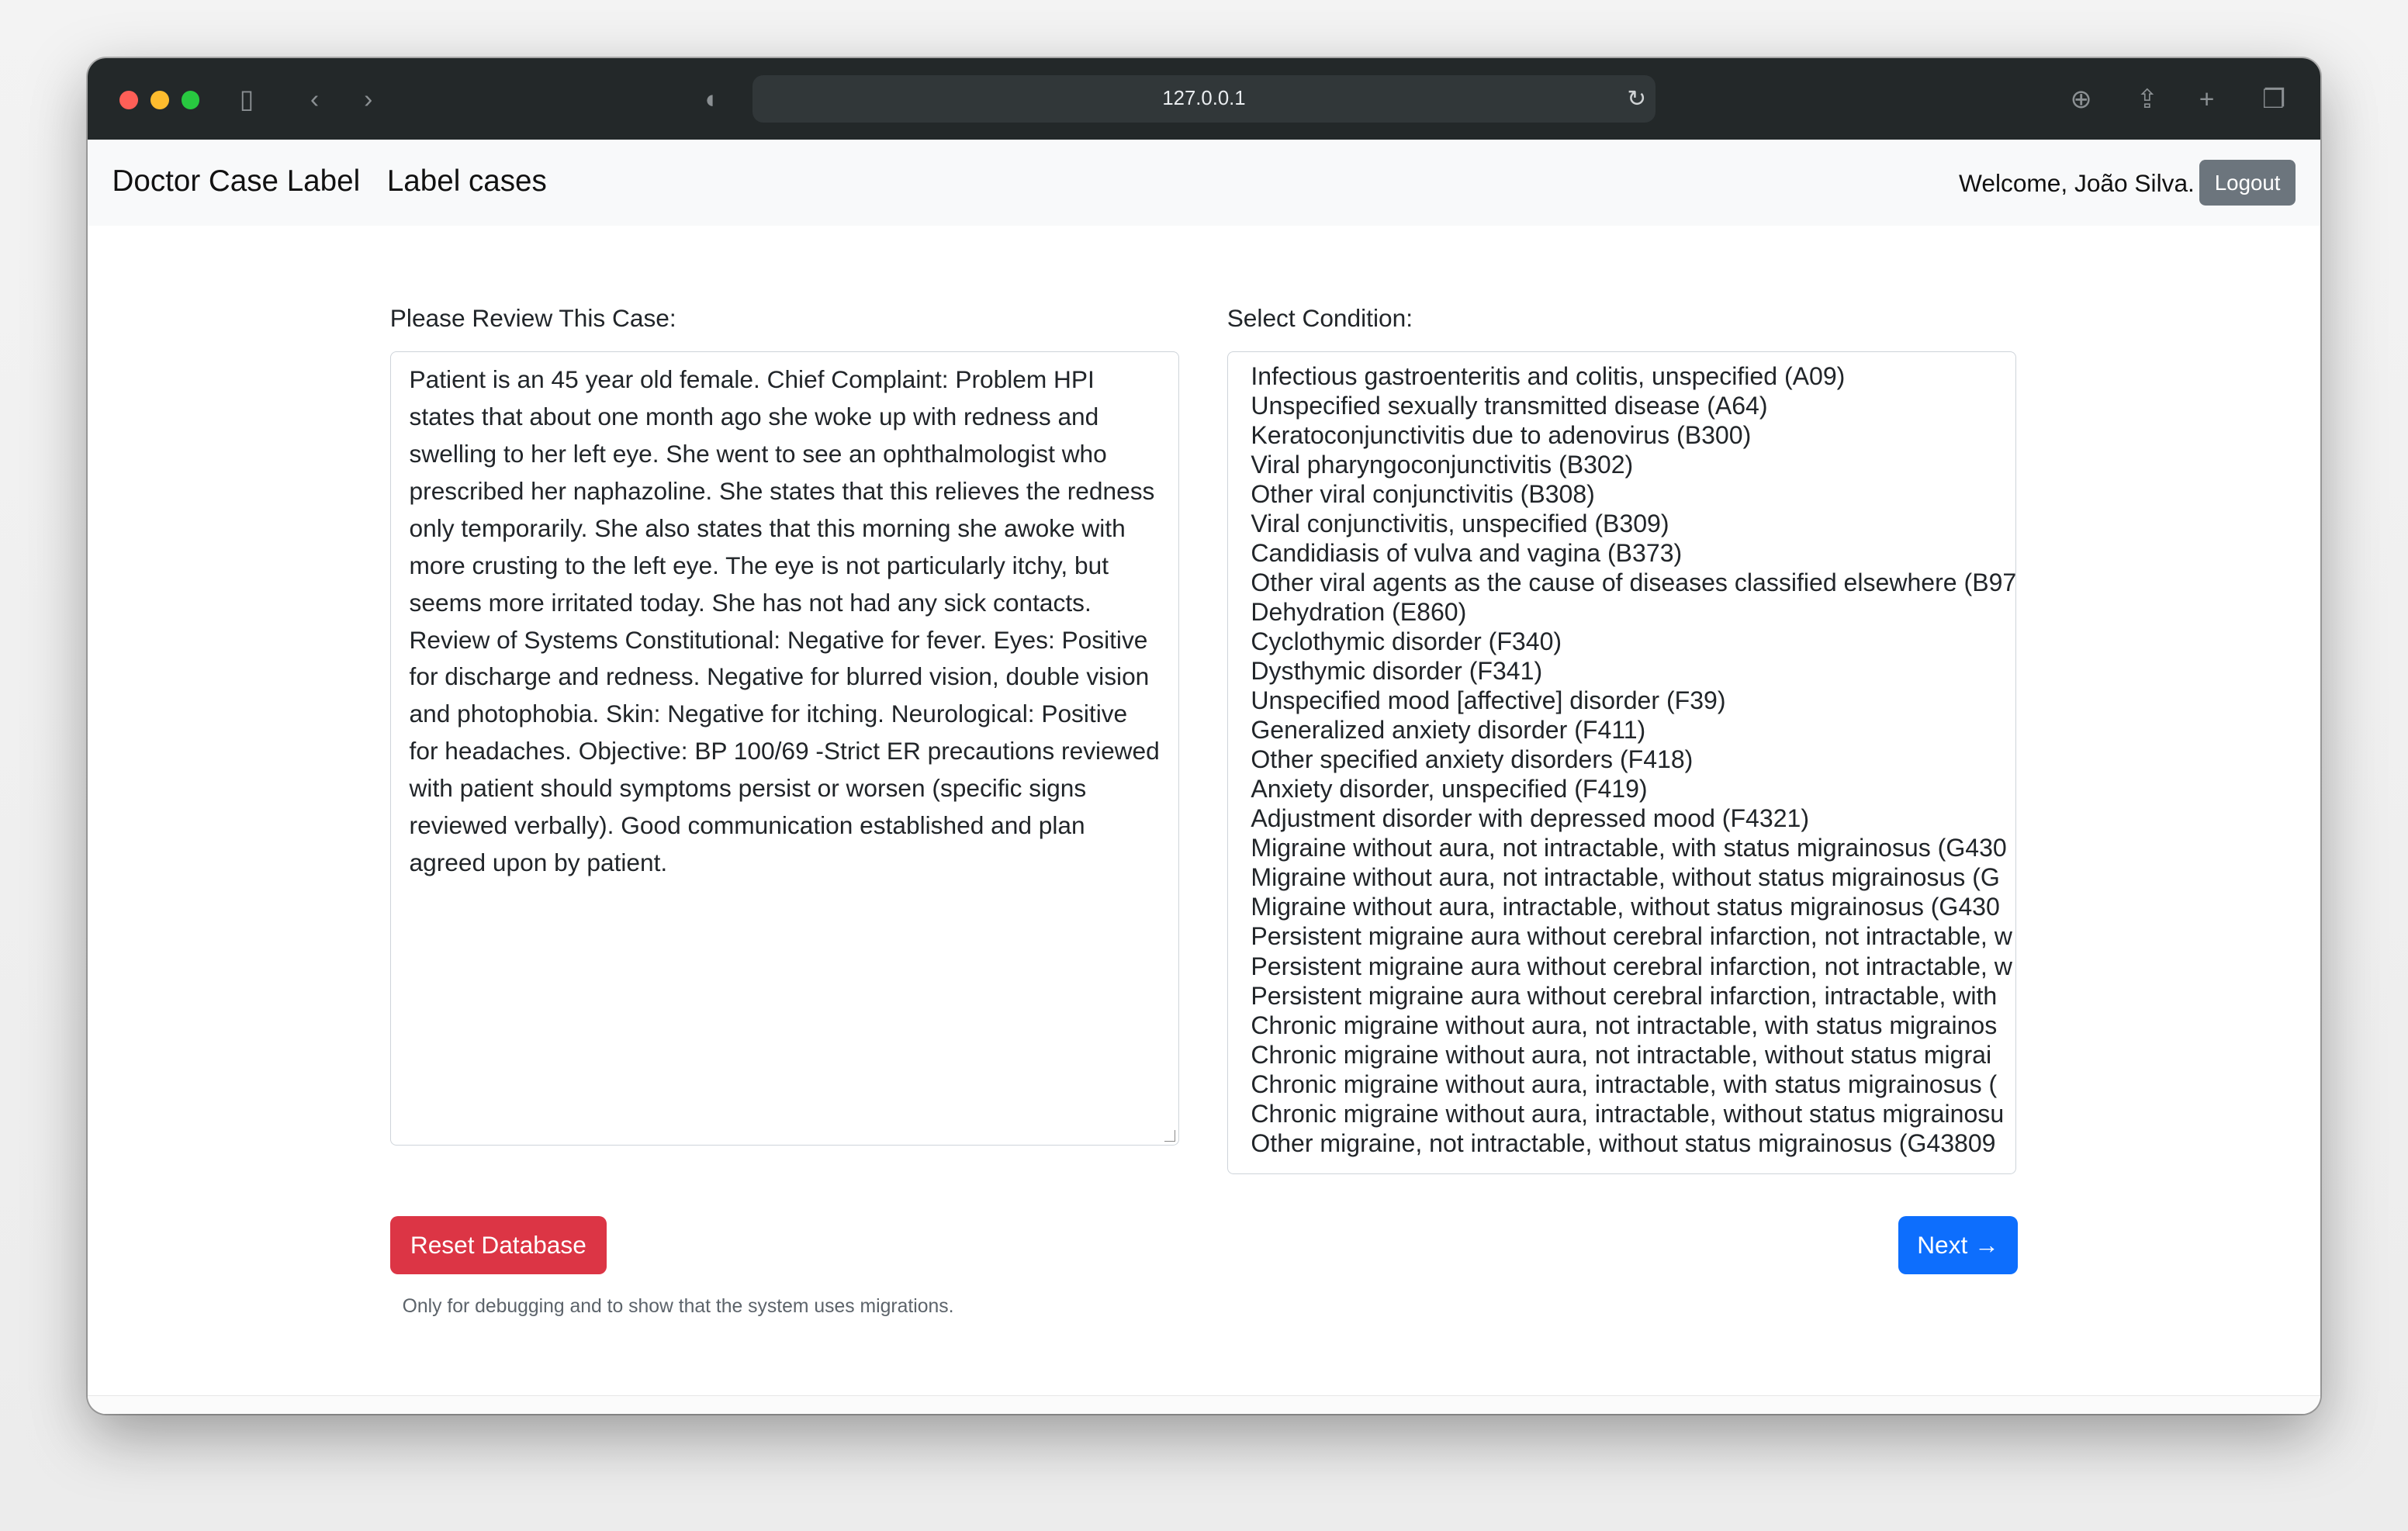 The height and width of the screenshot is (1531, 2408). What do you see at coordinates (159, 99) in the screenshot?
I see `minimize-window-button` at bounding box center [159, 99].